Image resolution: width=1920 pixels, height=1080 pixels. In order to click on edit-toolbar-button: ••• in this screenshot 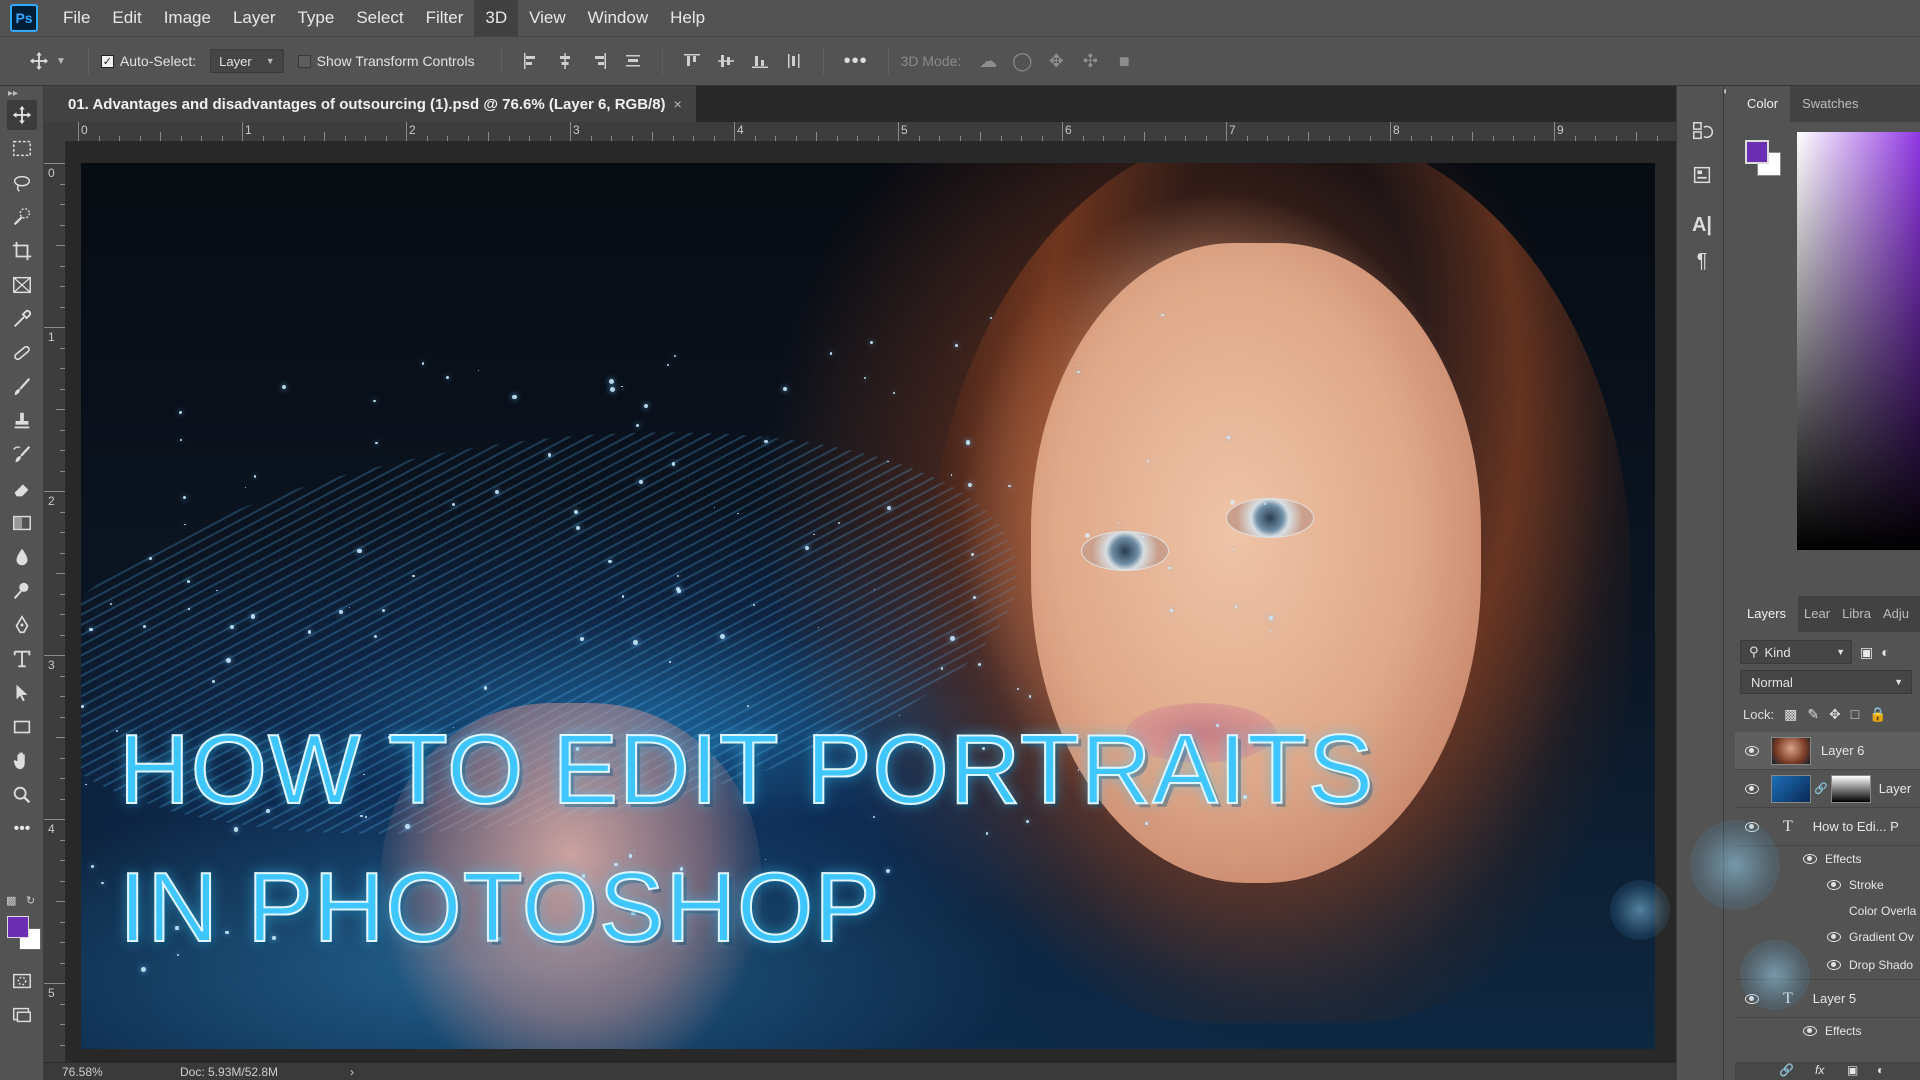, I will do `click(22, 829)`.